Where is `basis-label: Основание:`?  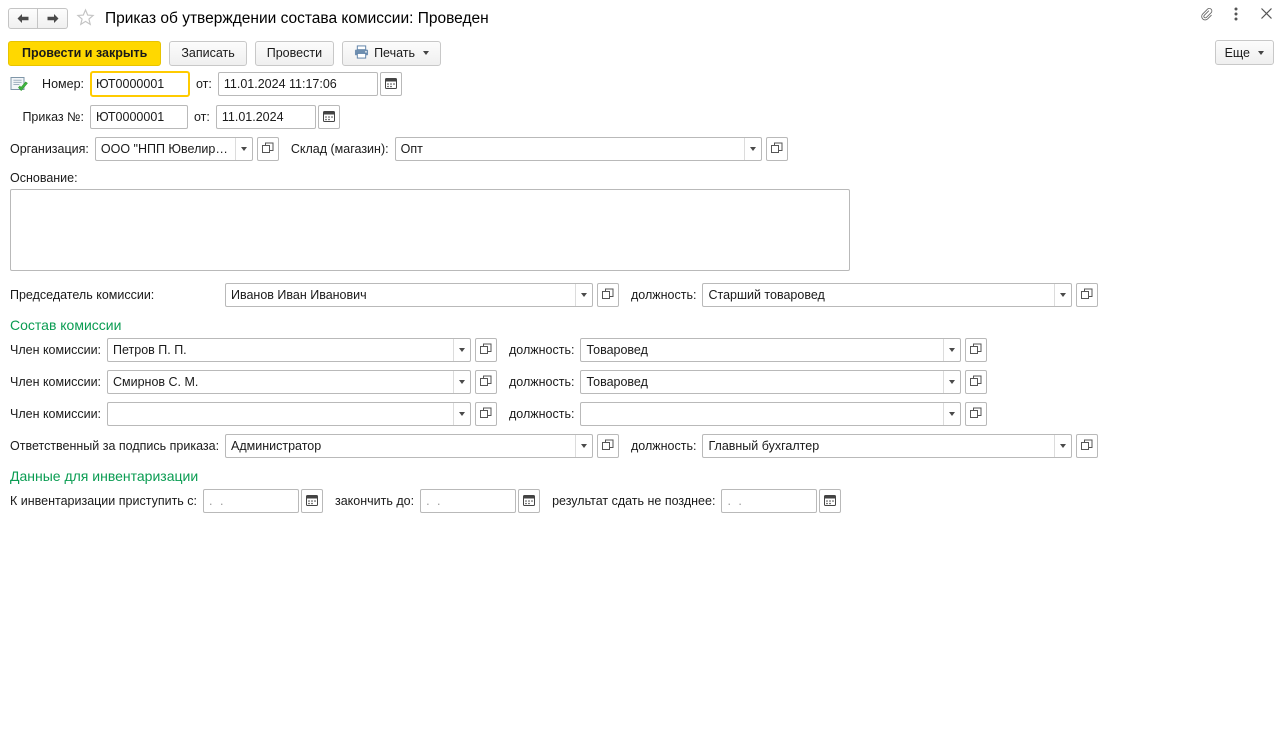
basis-label: Основание: is located at coordinates (44, 178).